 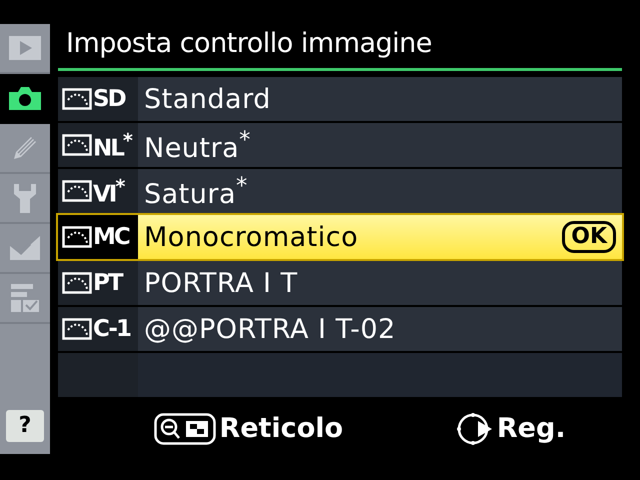 I want to click on picture-control-name: Neutra$^{*}$, so click(x=197, y=145).